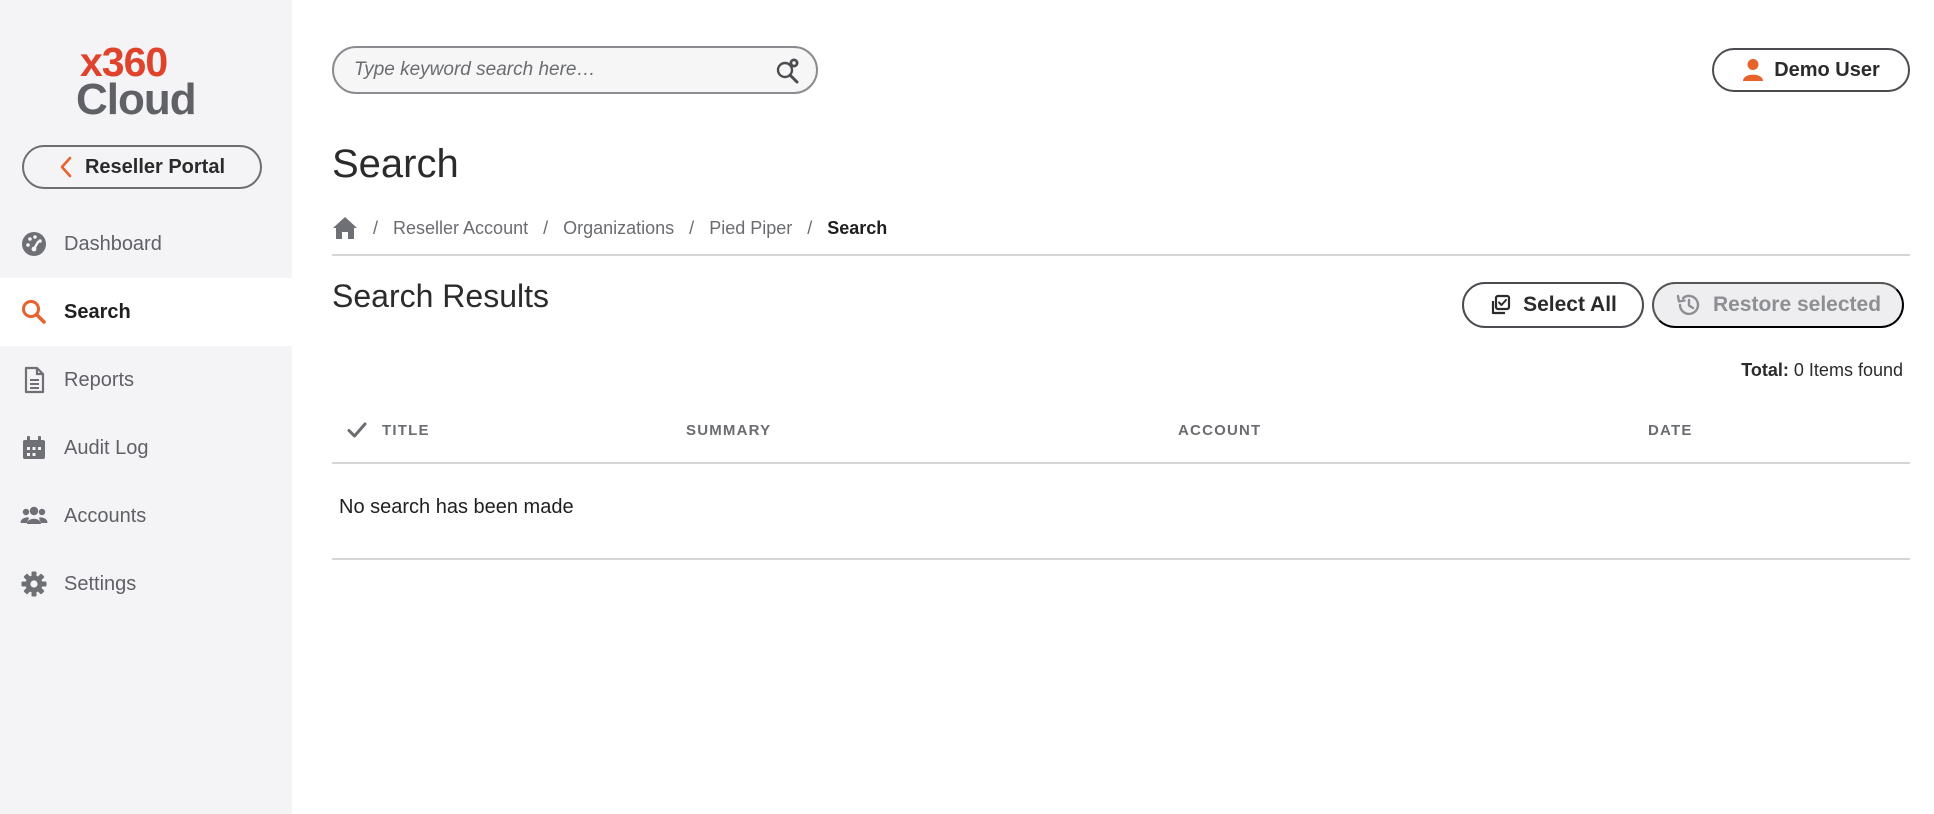 The height and width of the screenshot is (814, 1934). What do you see at coordinates (1797, 304) in the screenshot?
I see `restore-selected-label: Restore selected` at bounding box center [1797, 304].